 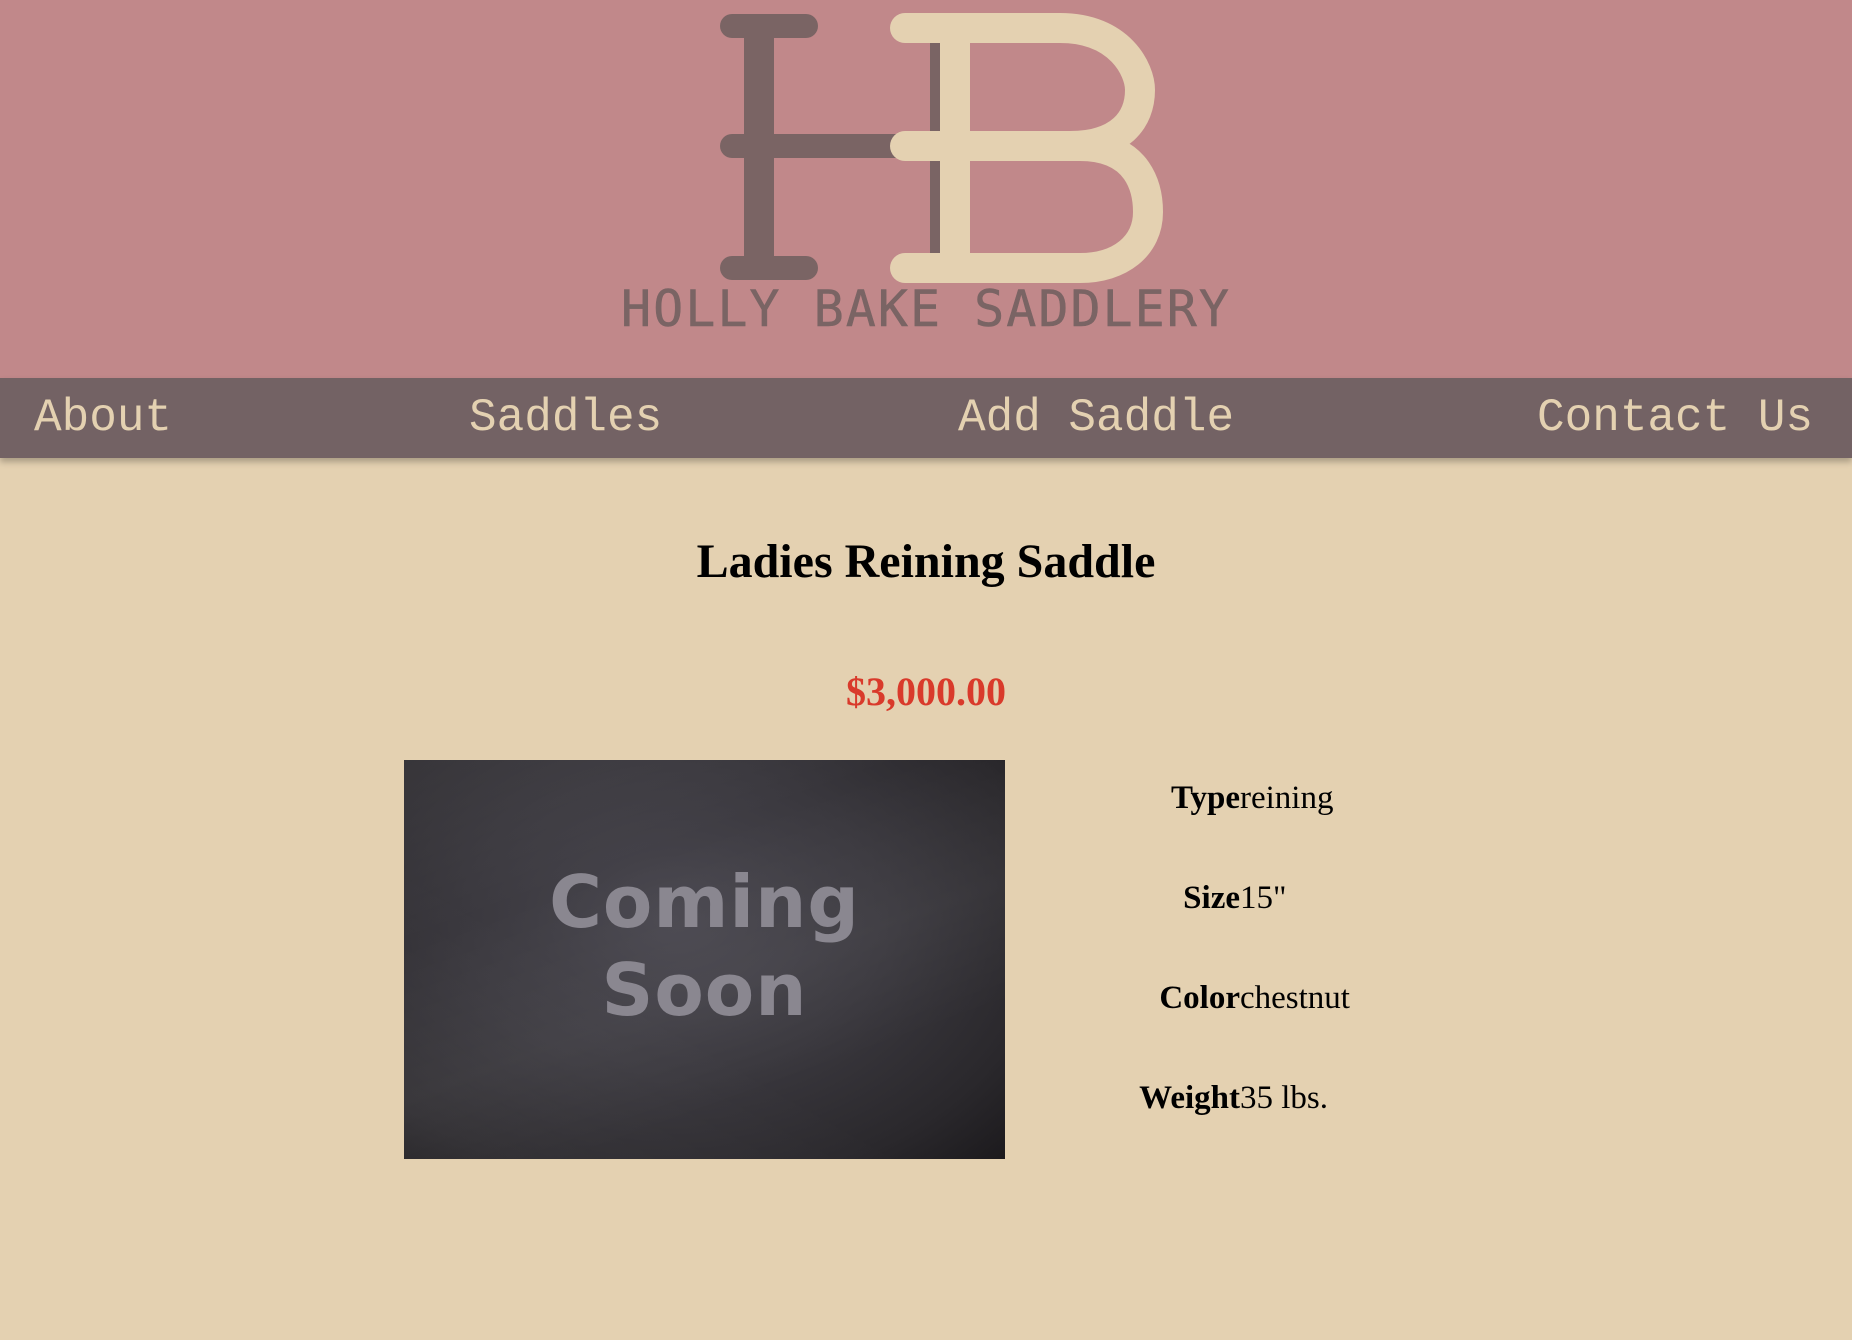 What do you see at coordinates (1189, 1098) in the screenshot?
I see `spec-label: Weight` at bounding box center [1189, 1098].